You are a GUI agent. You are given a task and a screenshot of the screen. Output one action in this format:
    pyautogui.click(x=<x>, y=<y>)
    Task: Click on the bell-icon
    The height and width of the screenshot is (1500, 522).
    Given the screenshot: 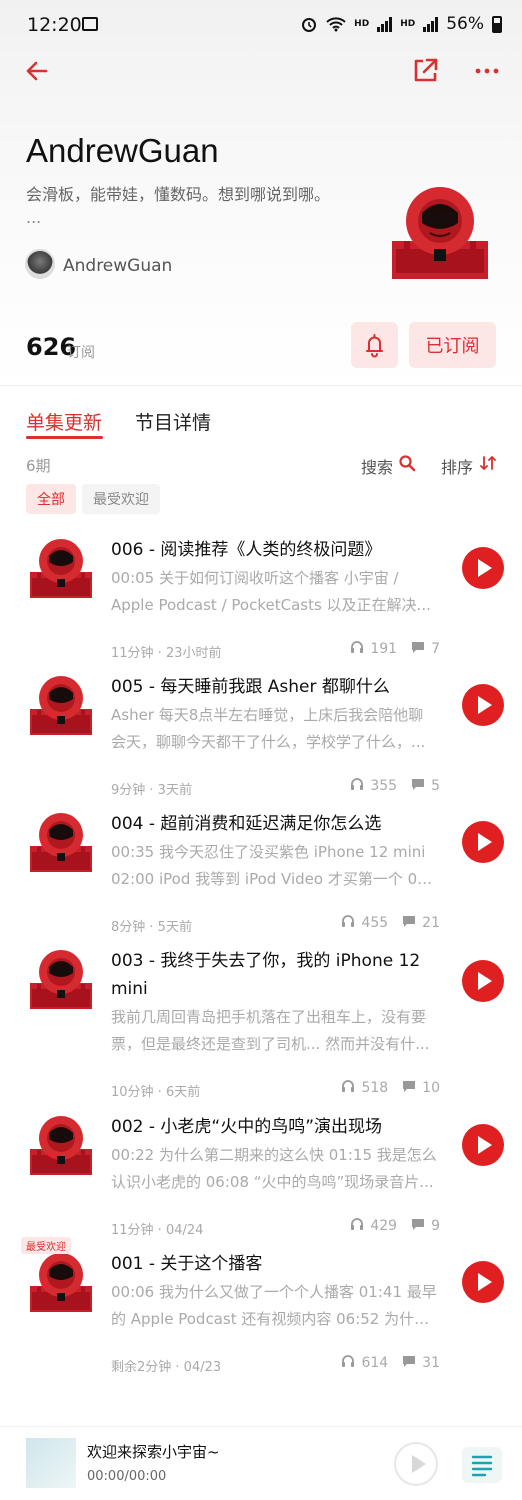 What is the action you would take?
    pyautogui.click(x=374, y=346)
    